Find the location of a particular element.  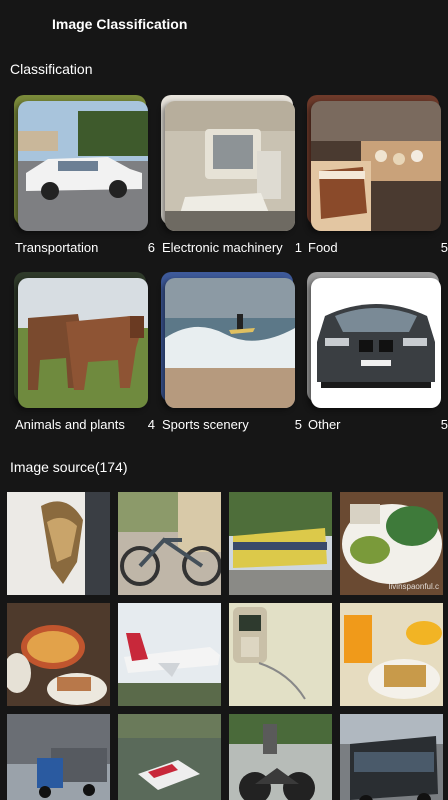

category-electronic-machinery: Electronic machinery 1 is located at coordinates (230, 182).